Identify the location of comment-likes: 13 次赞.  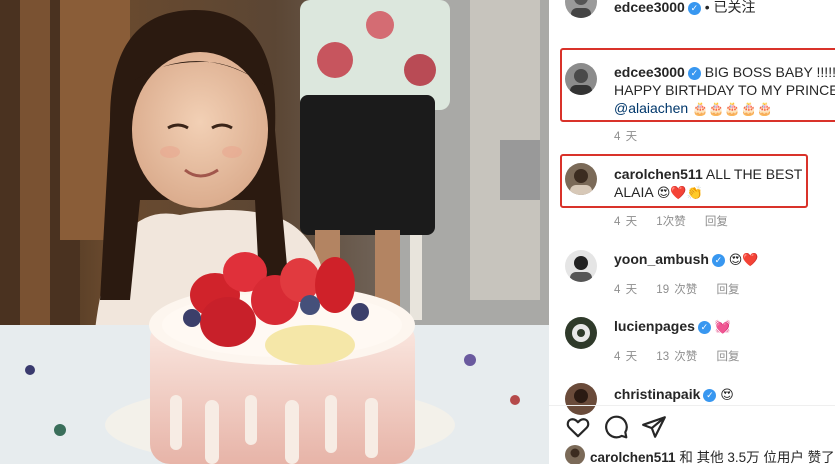
(676, 357).